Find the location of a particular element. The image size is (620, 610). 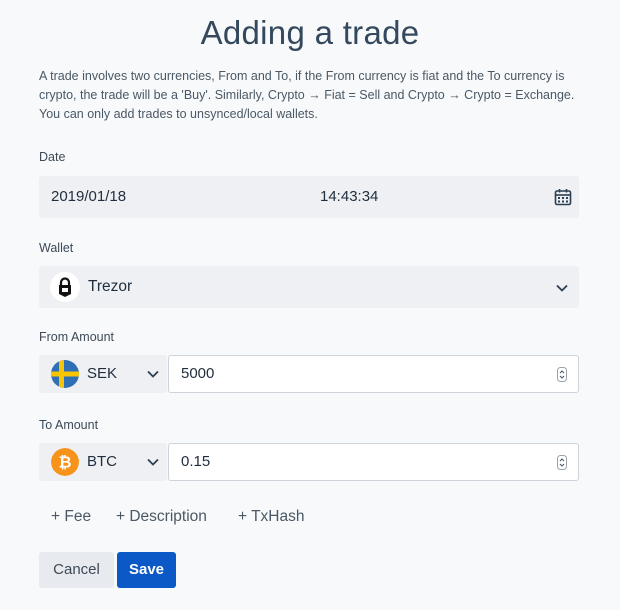

from-currency-select: SEK is located at coordinates (103, 374).